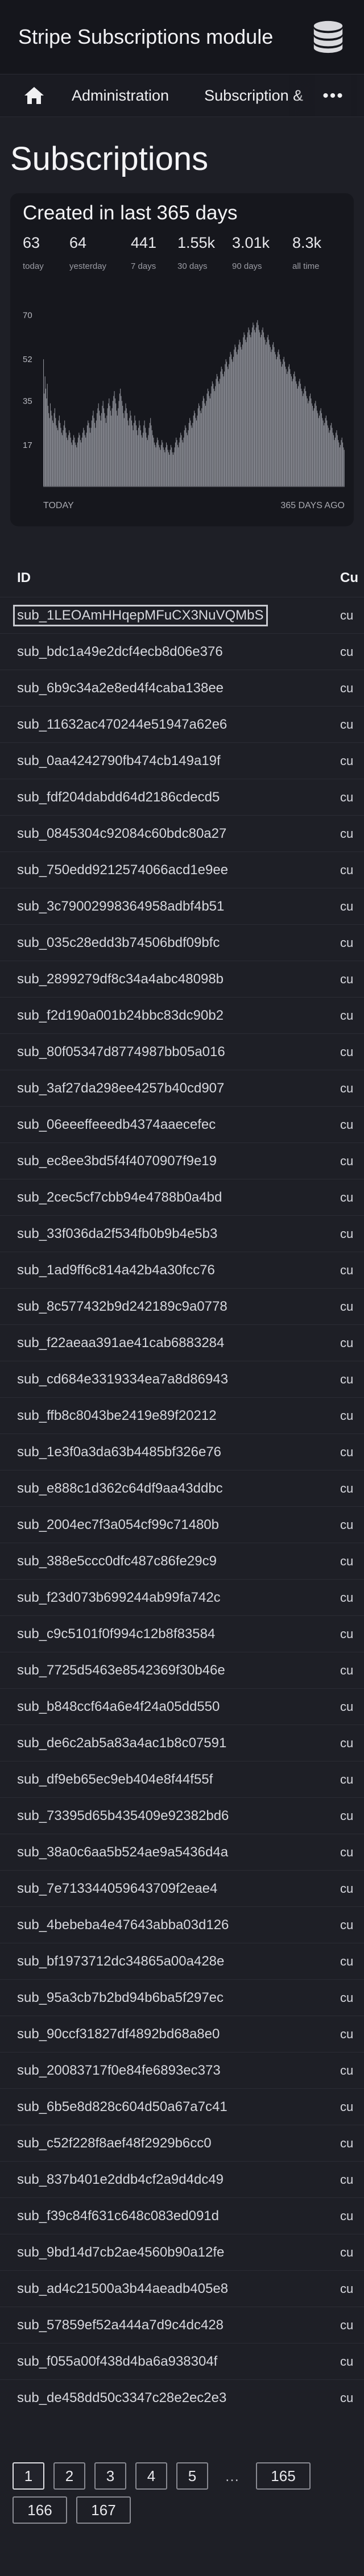  What do you see at coordinates (120, 2325) in the screenshot?
I see `subscription-id-link: sub_57859ef52a444a7d9c4dc428` at bounding box center [120, 2325].